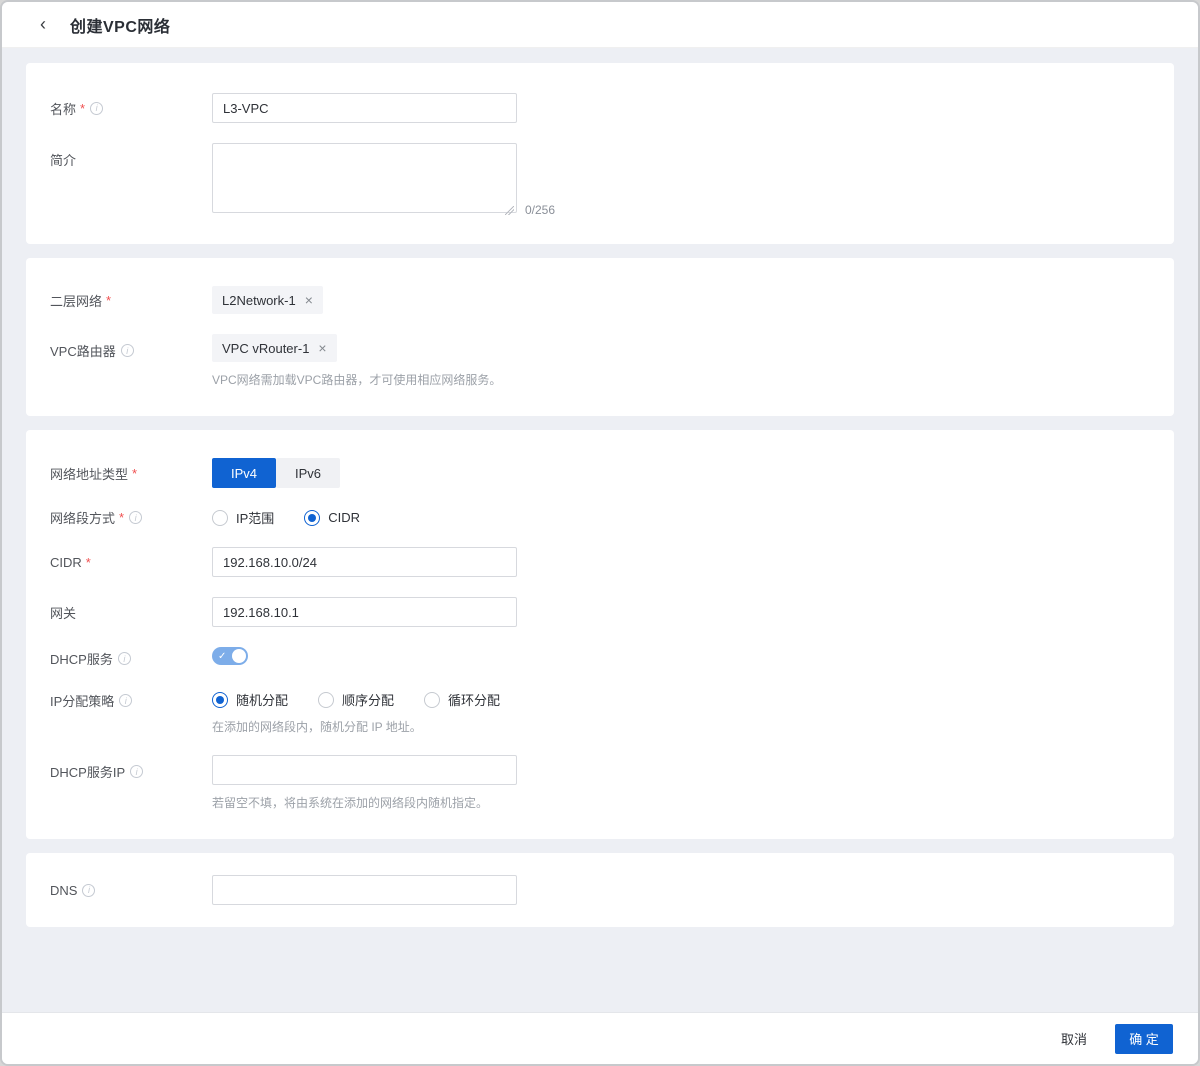  What do you see at coordinates (364, 890) in the screenshot?
I see `dns-input` at bounding box center [364, 890].